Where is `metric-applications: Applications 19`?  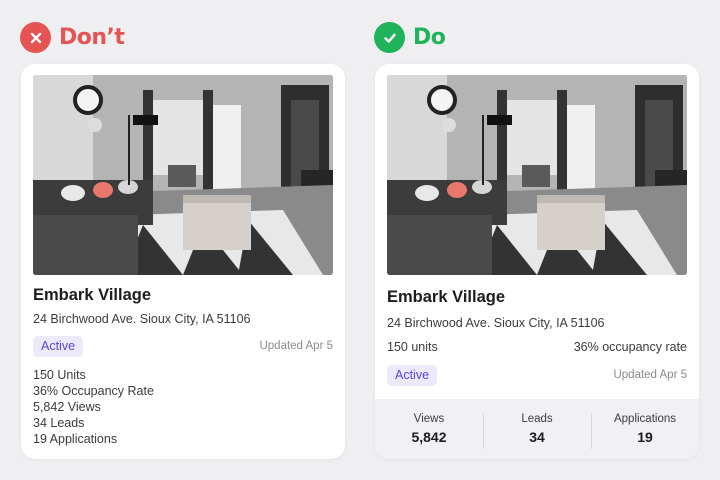
metric-applications: Applications 19 is located at coordinates (645, 431).